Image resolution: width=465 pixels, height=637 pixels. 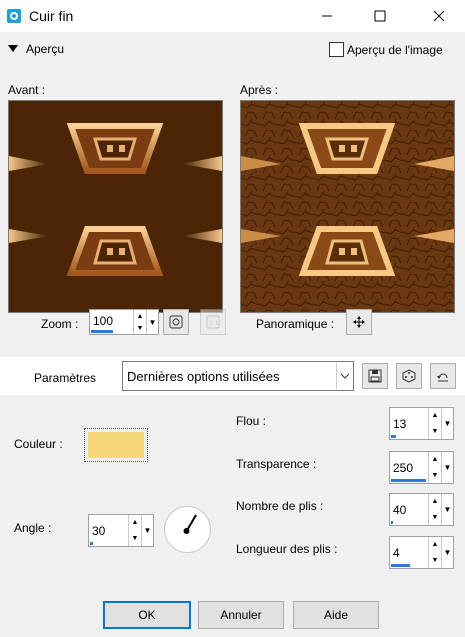 What do you see at coordinates (14, 16) in the screenshot?
I see `app-icon` at bounding box center [14, 16].